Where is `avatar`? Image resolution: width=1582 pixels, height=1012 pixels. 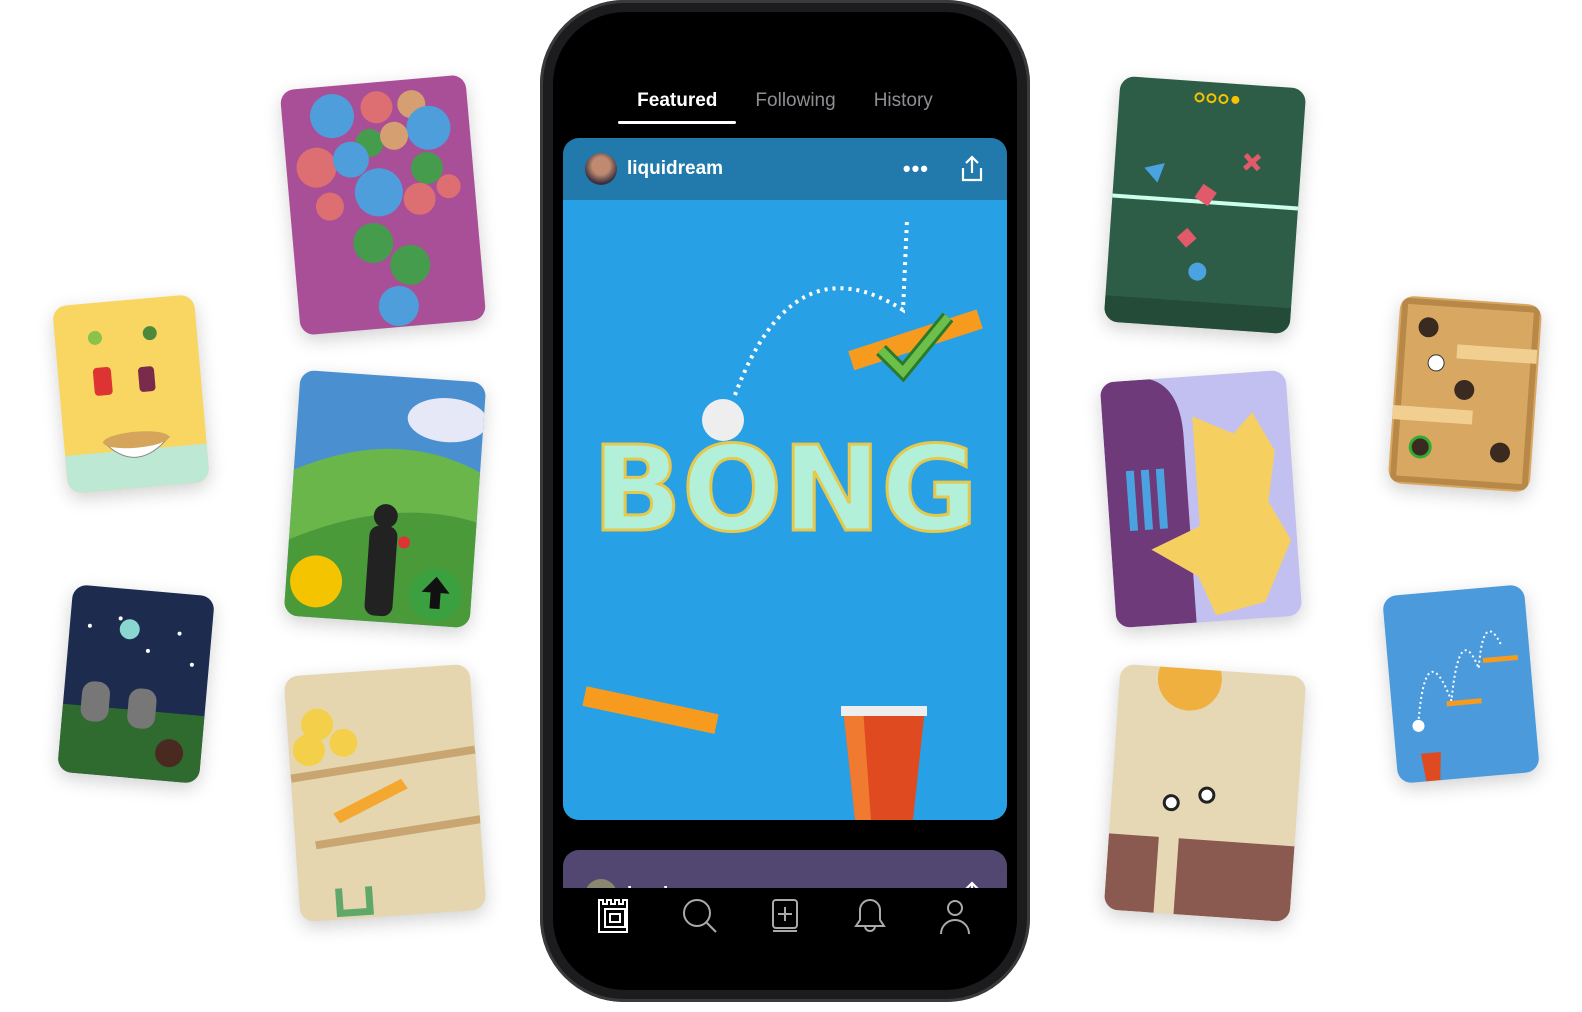
avatar is located at coordinates (601, 169).